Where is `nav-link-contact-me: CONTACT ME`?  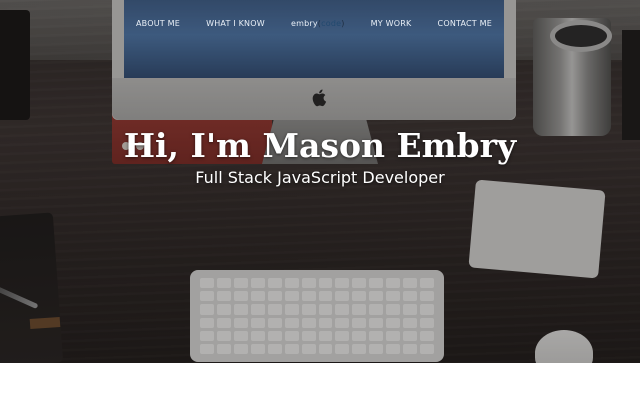
nav-link-contact-me: CONTACT ME is located at coordinates (465, 23).